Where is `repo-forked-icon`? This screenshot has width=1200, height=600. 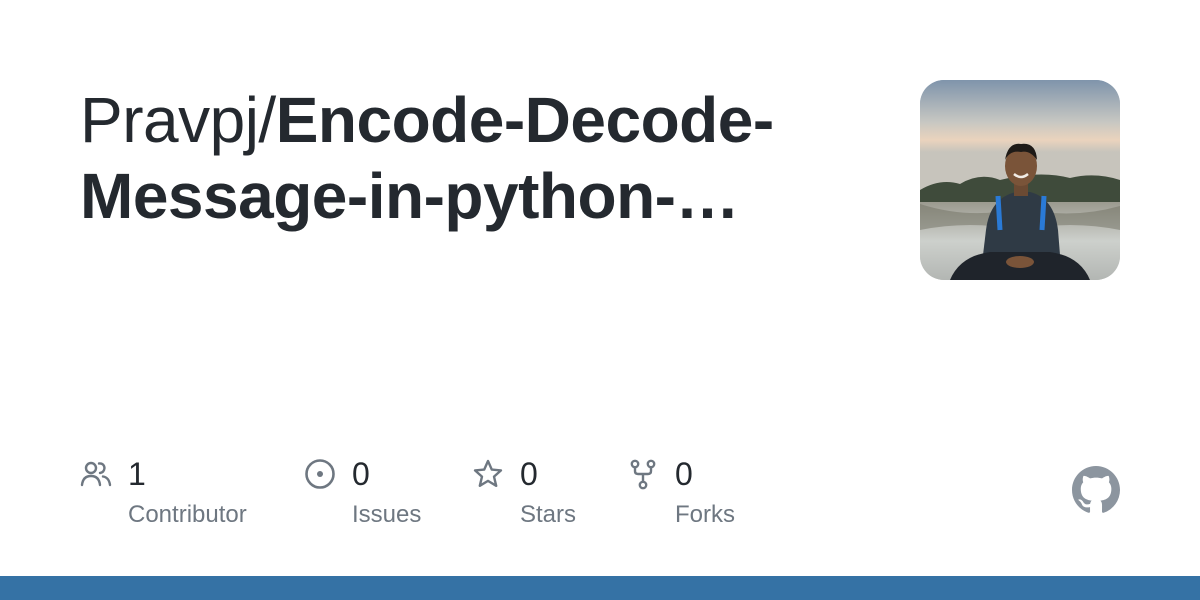
repo-forked-icon is located at coordinates (643, 474).